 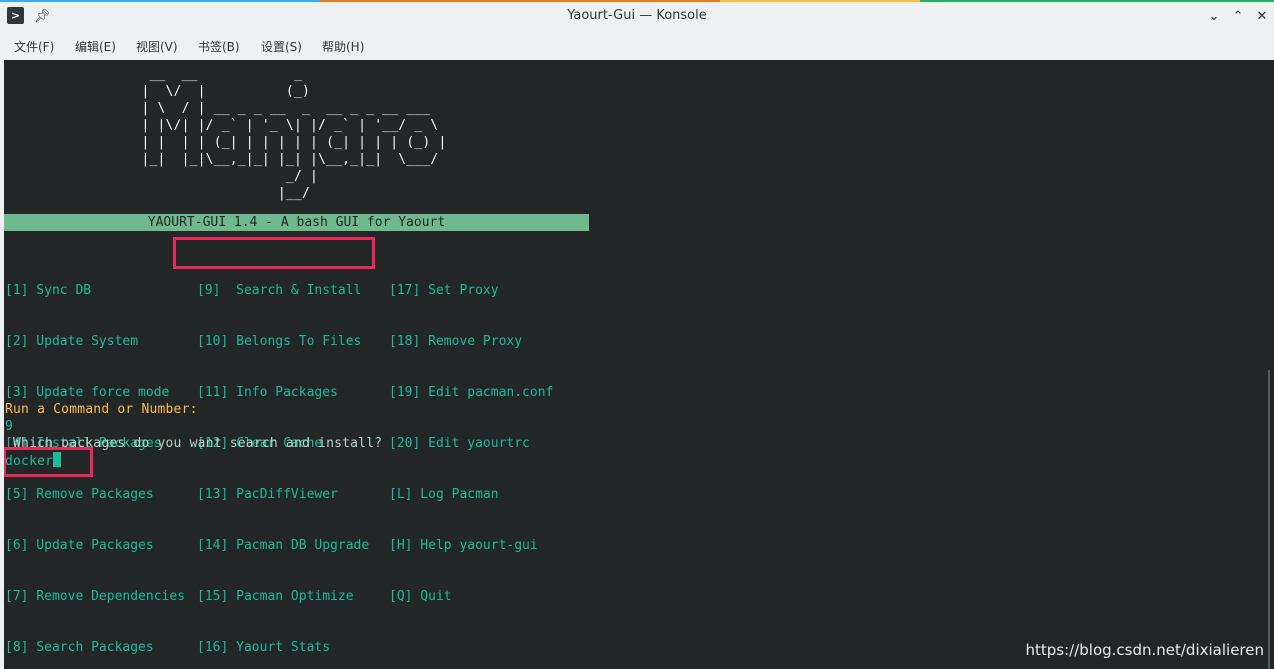 What do you see at coordinates (226, 142) in the screenshot?
I see `ascii-logo-line: | | | | (_| | | | | | (_| | | | (_) |` at bounding box center [226, 142].